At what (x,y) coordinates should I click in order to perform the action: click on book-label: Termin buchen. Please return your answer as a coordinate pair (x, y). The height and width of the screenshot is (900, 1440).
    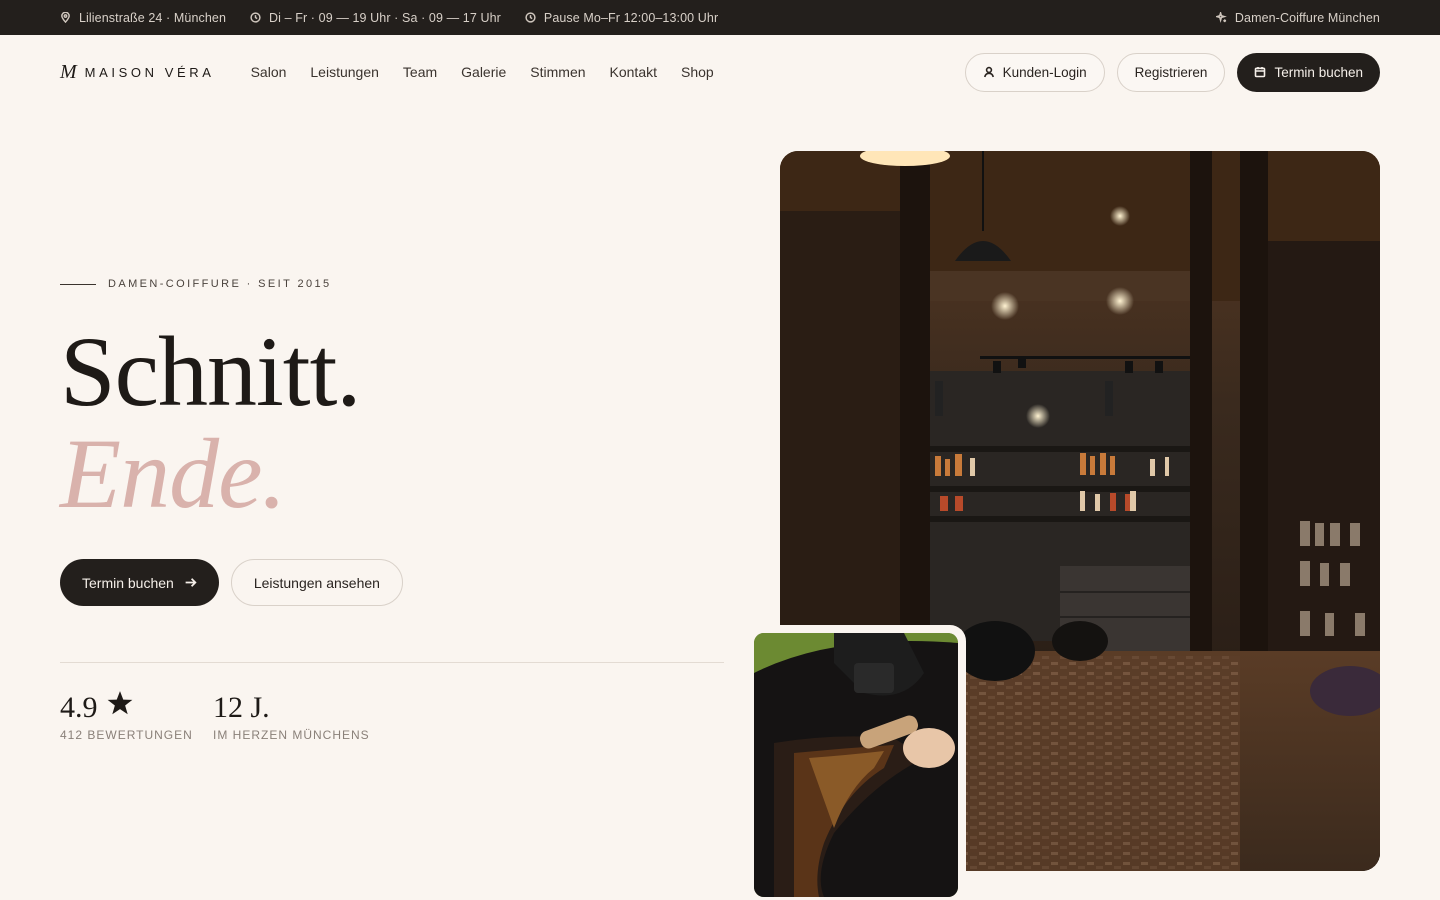
    Looking at the image, I should click on (1318, 72).